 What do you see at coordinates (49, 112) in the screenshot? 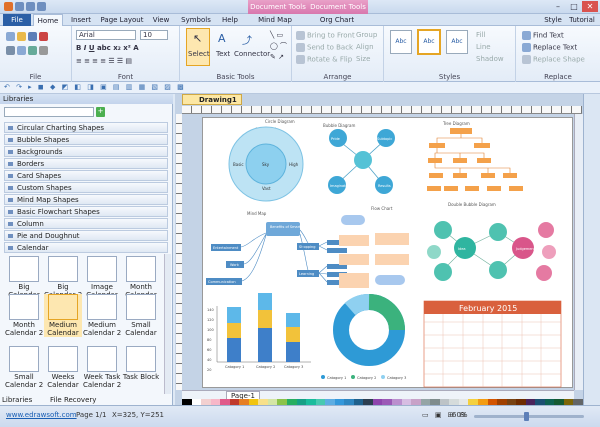
I see `library-search-input` at bounding box center [49, 112].